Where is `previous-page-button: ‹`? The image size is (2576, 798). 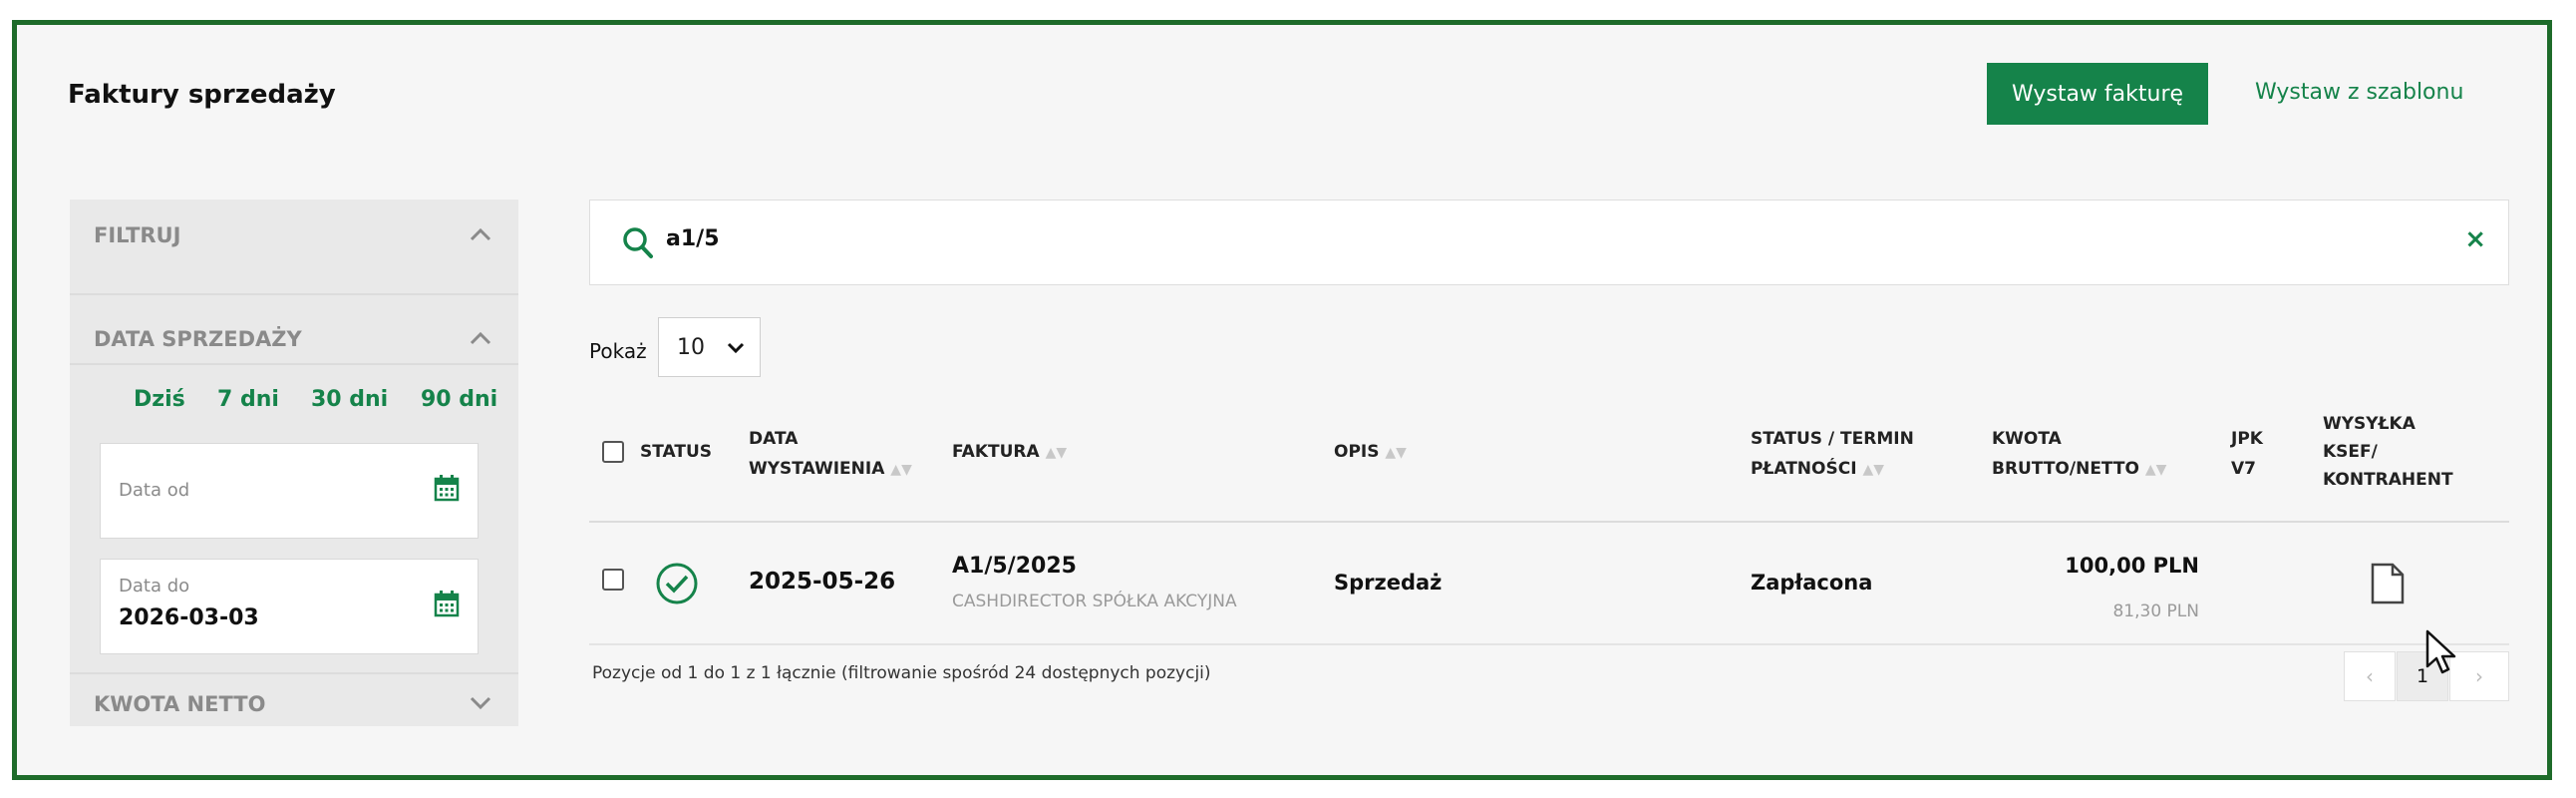 previous-page-button: ‹ is located at coordinates (2370, 676).